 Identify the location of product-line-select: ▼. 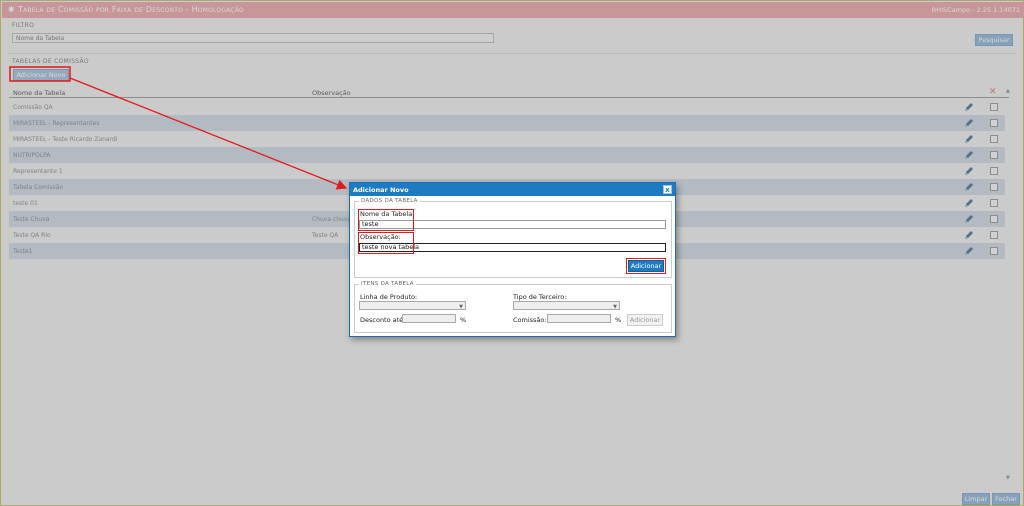
(412, 305).